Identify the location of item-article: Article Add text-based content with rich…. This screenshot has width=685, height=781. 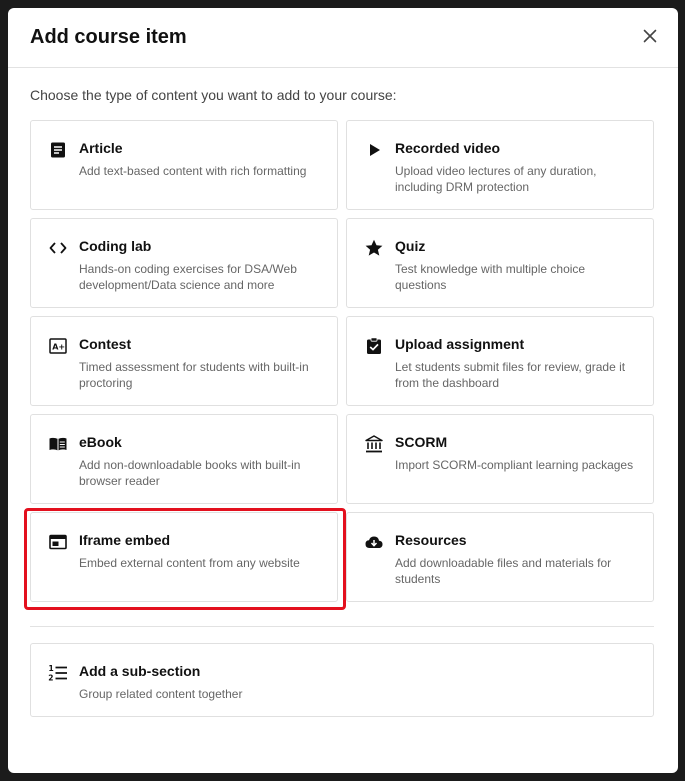
(184, 165).